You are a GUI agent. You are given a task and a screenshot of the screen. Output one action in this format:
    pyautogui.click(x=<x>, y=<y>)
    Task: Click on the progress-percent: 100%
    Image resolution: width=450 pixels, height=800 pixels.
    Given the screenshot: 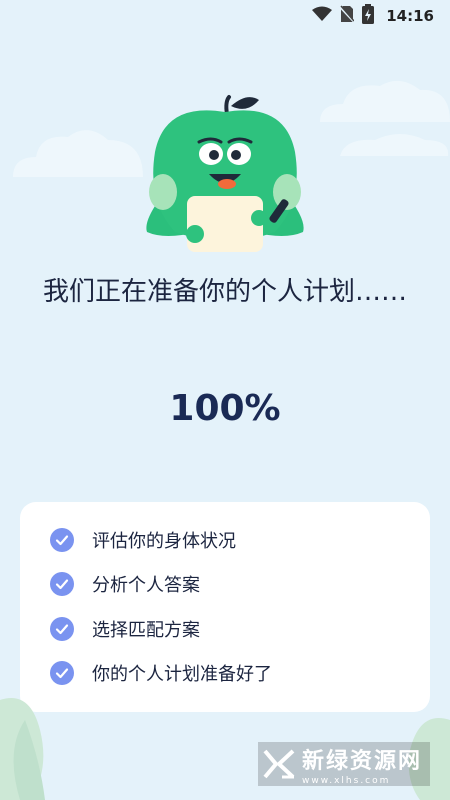 What is the action you would take?
    pyautogui.click(x=225, y=408)
    